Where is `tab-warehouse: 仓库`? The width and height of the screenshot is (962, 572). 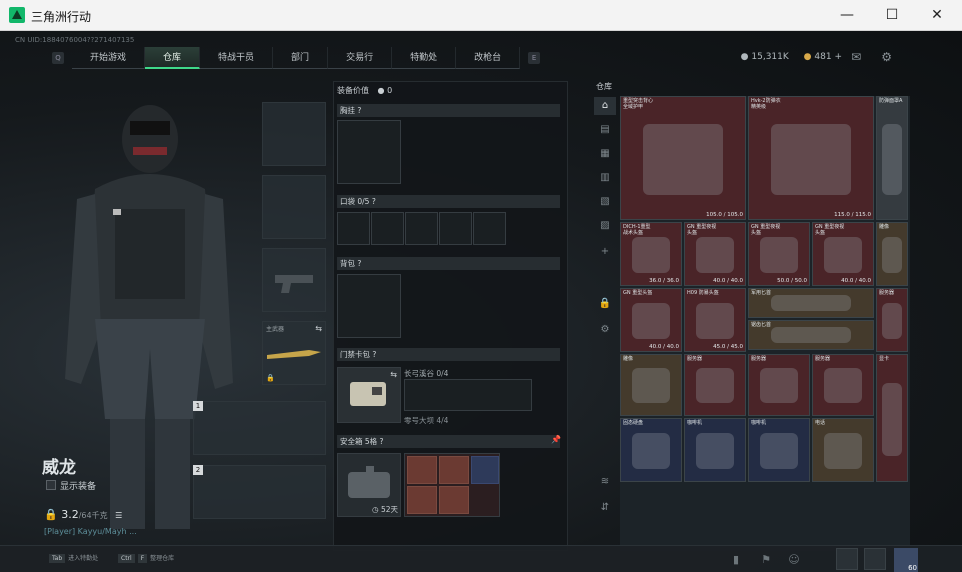
tab-warehouse: 仓库 is located at coordinates (173, 58).